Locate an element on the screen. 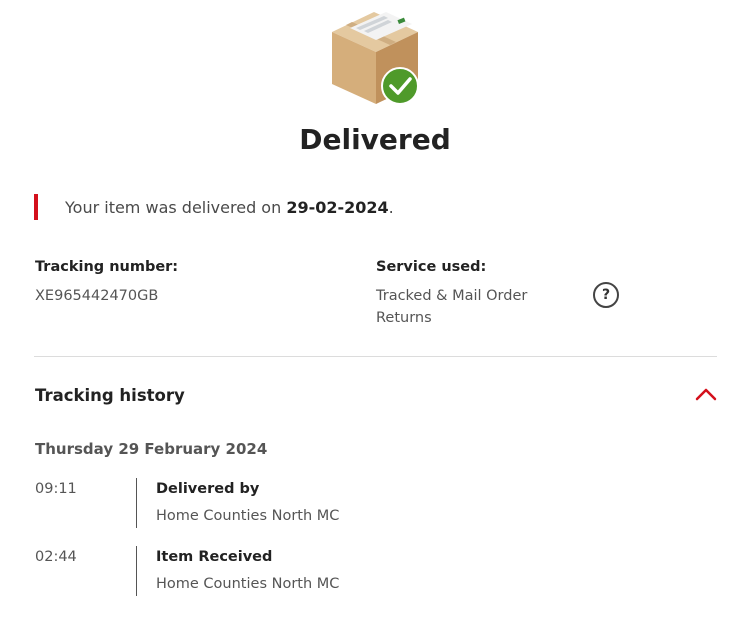 Image resolution: width=750 pixels, height=622 pixels. notice-suffix: . is located at coordinates (391, 207).